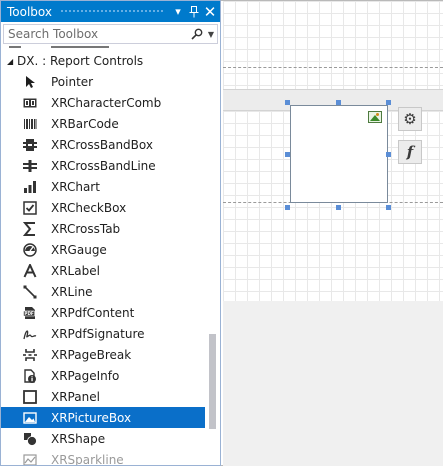 The width and height of the screenshot is (443, 466). I want to click on cross-band-line-icon, so click(26, 165).